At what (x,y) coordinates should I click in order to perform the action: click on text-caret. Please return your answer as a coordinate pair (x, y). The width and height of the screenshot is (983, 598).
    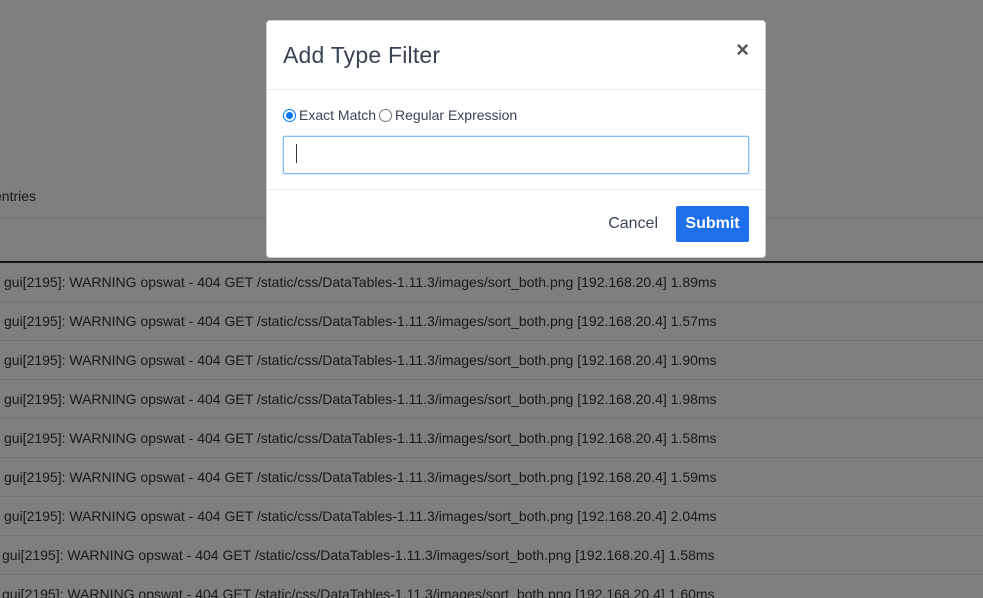
    Looking at the image, I should click on (296, 153).